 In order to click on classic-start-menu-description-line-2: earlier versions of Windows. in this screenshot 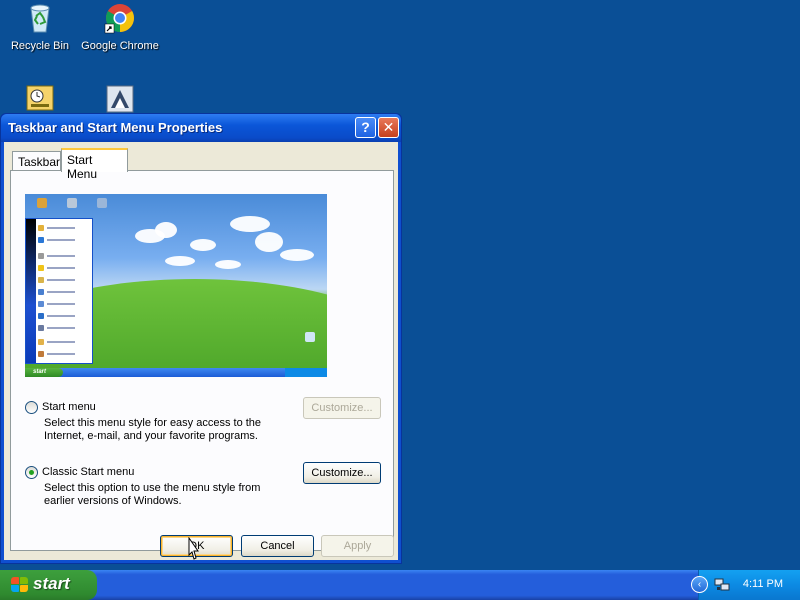, I will do `click(113, 501)`.